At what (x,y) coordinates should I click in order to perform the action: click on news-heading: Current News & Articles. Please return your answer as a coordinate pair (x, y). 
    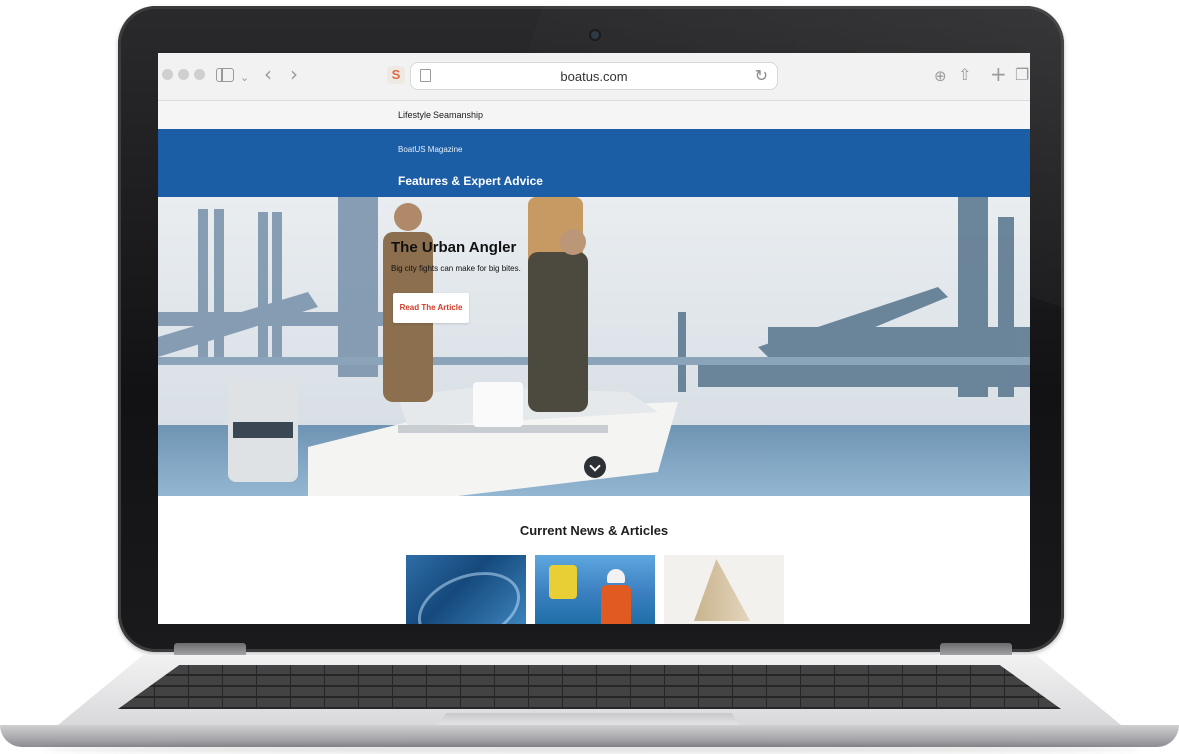
    Looking at the image, I should click on (594, 530).